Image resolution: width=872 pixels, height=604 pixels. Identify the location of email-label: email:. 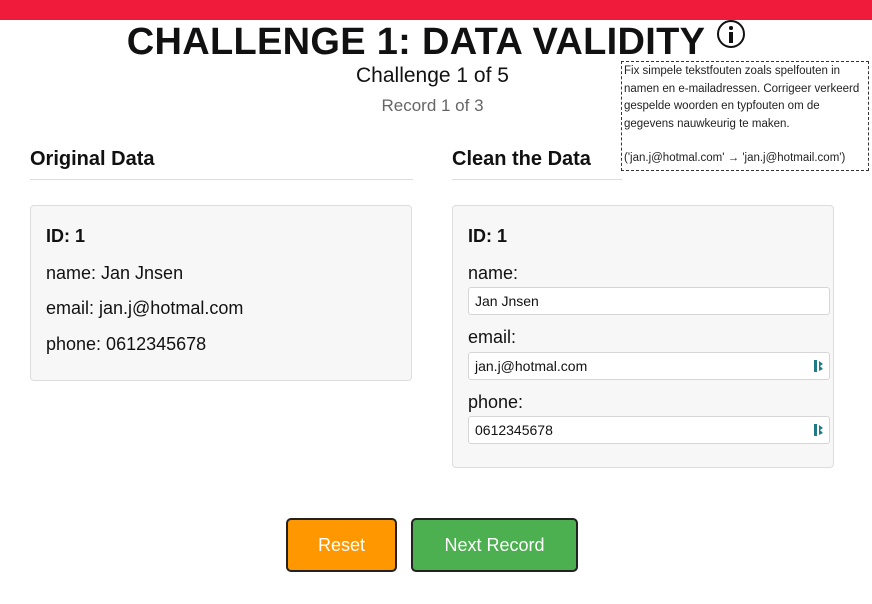
(492, 337).